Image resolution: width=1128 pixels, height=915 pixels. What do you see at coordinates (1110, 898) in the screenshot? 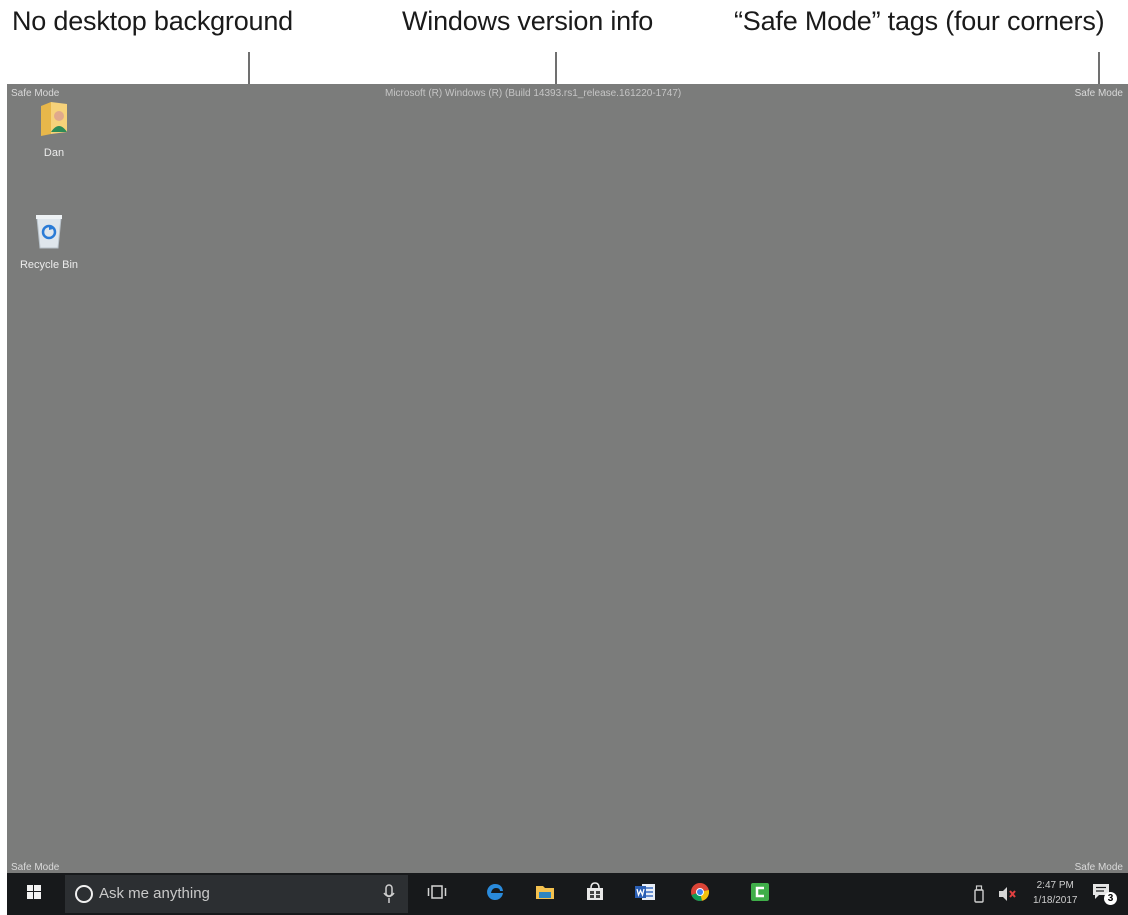
I see `notification-count-badge: 3` at bounding box center [1110, 898].